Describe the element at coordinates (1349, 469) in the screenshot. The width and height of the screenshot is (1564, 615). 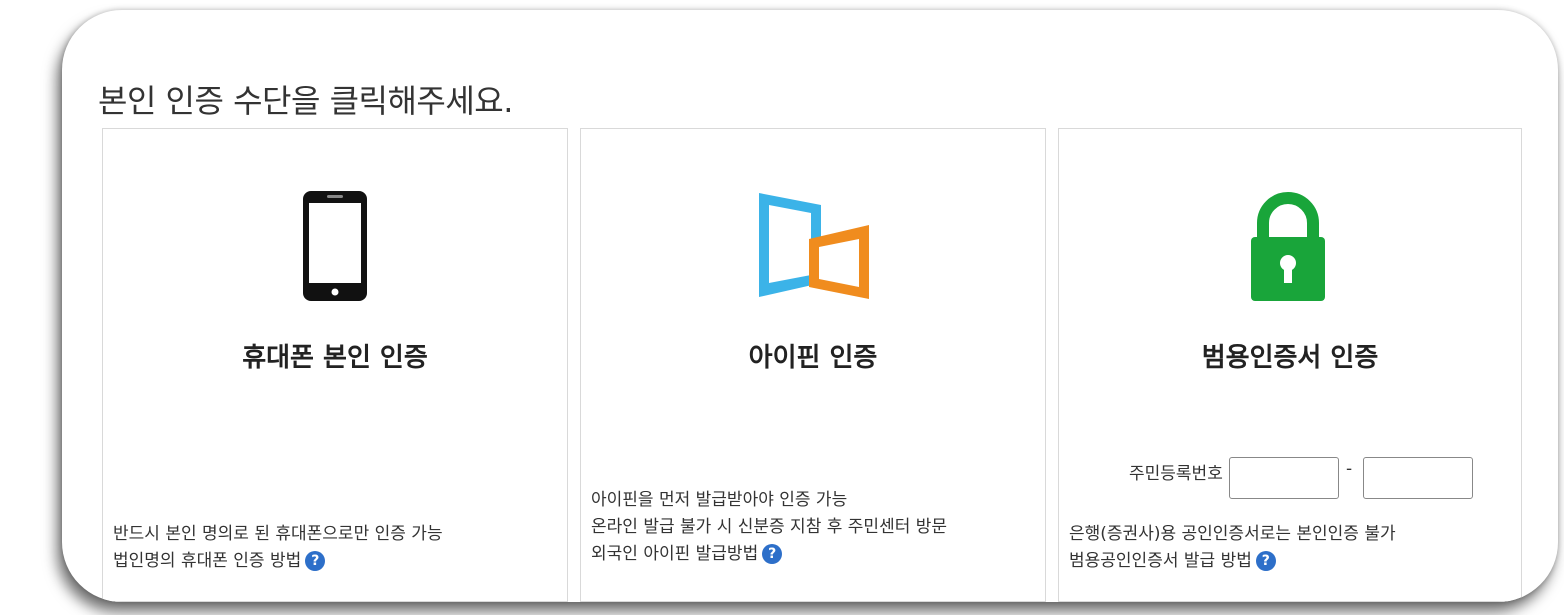
I see `rrn-dash: -` at that location.